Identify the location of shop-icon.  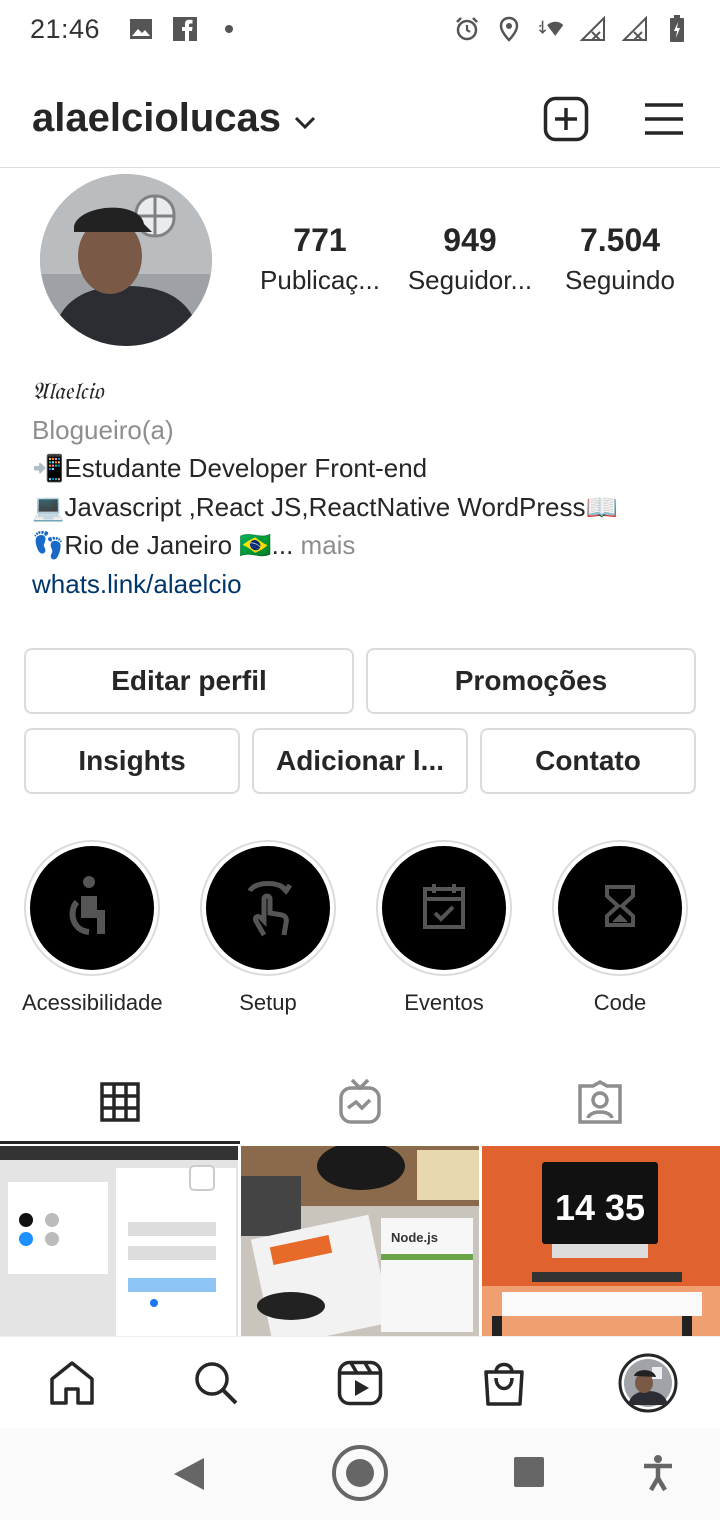
(504, 1383).